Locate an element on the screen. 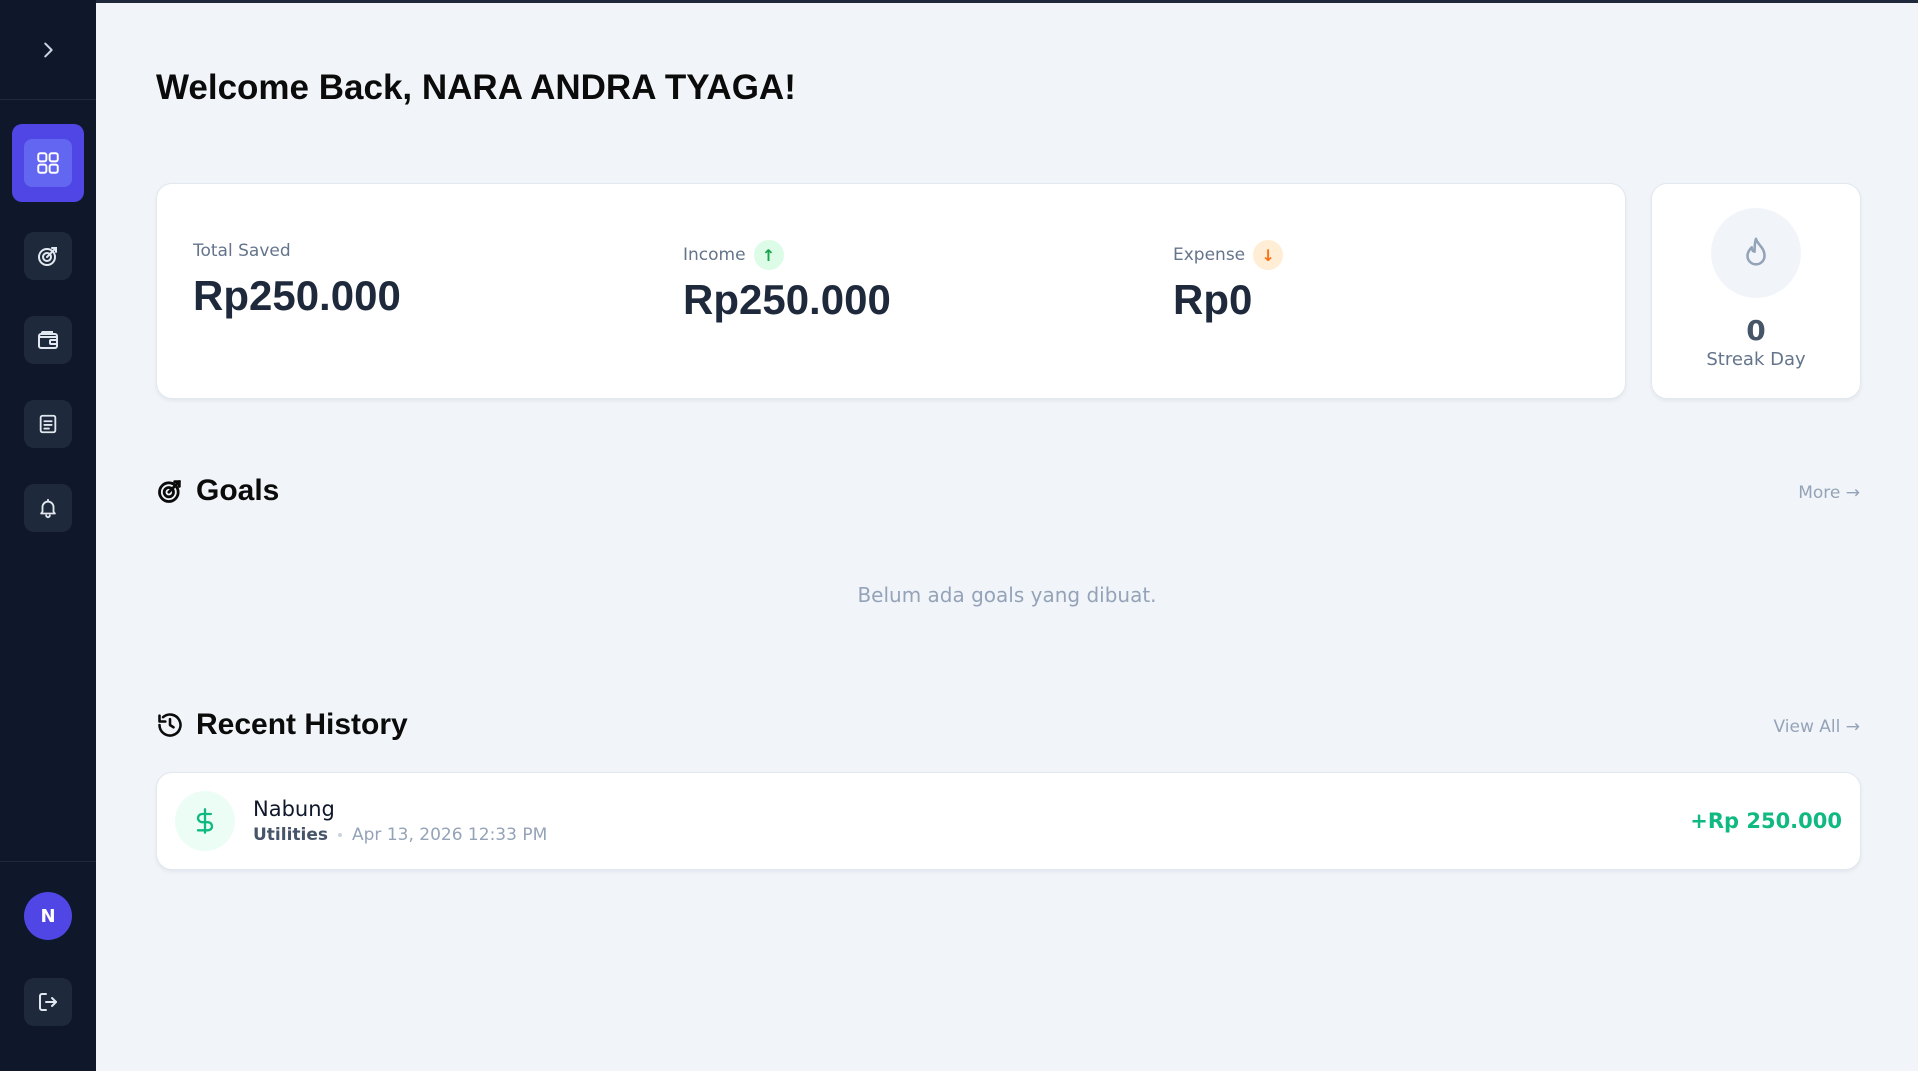  history-meta: Utilities Apr 13, 2026 12:33 PM is located at coordinates (400, 835).